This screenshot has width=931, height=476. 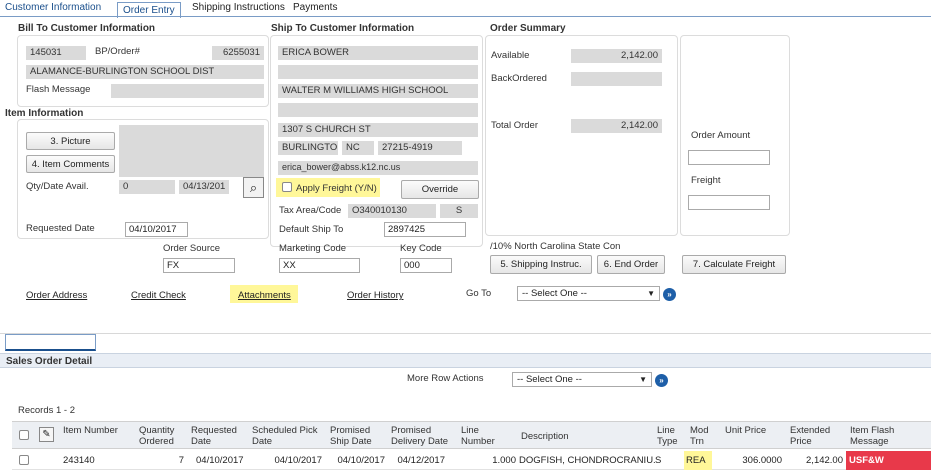 I want to click on tax-code-value: S, so click(x=459, y=211).